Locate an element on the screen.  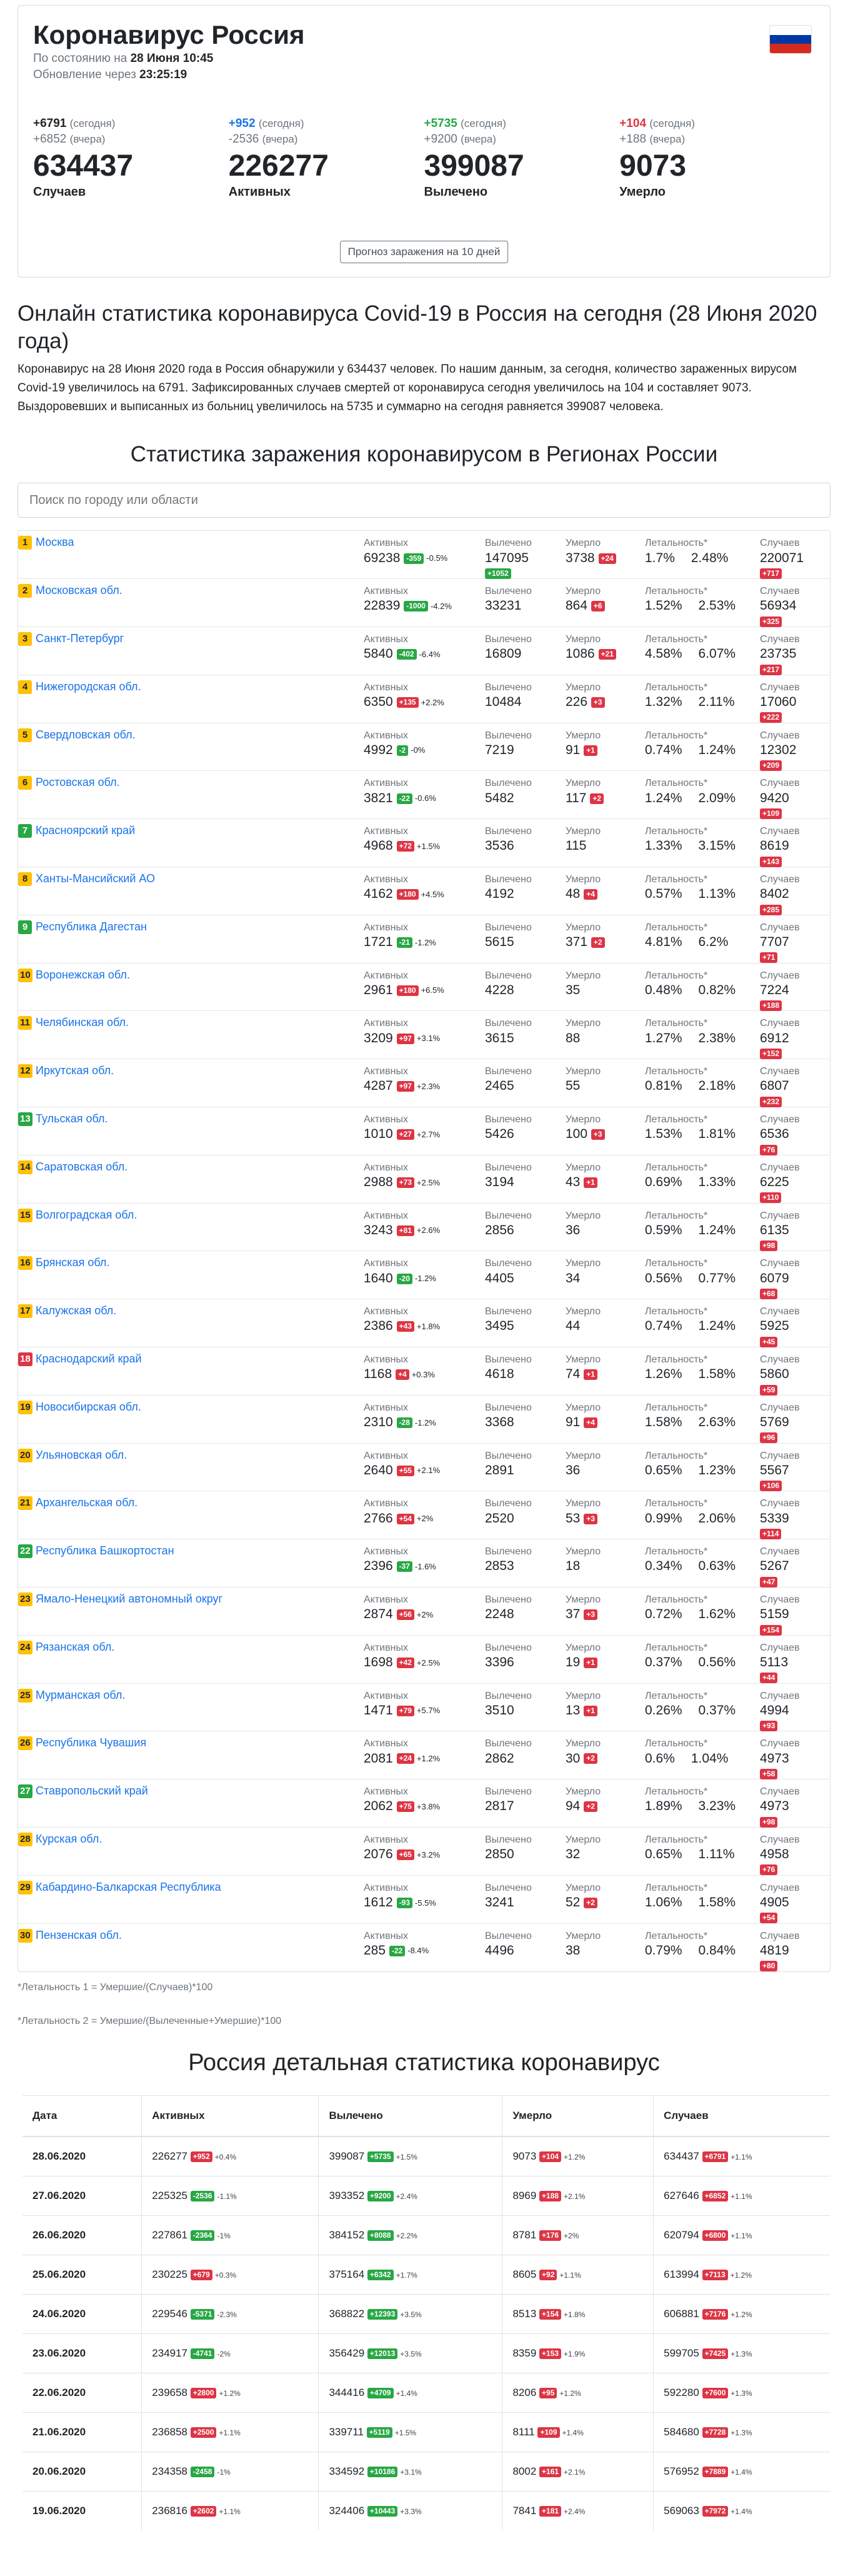
region-link: Курская обл. is located at coordinates (69, 1840).